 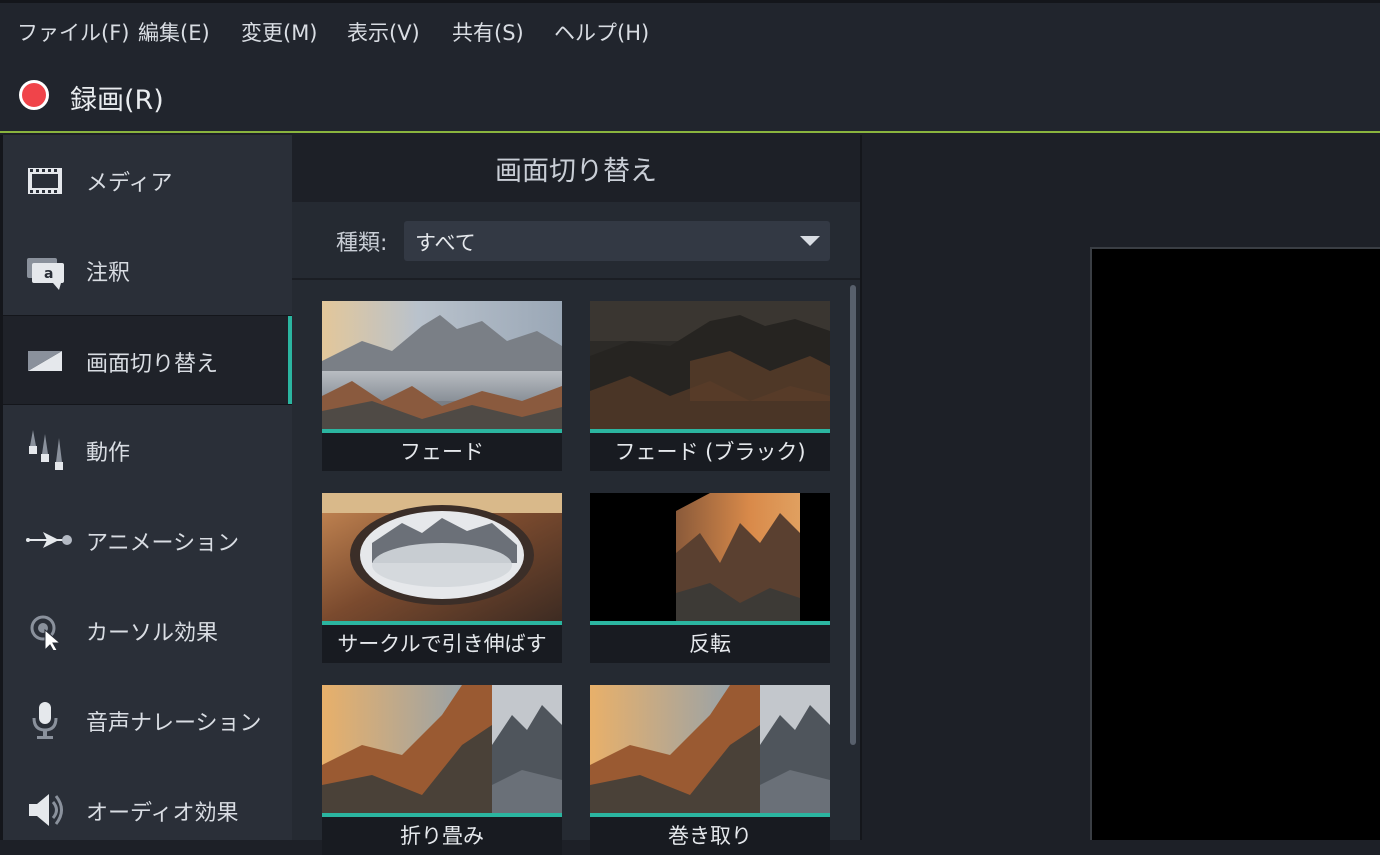 I want to click on type-filter-dropdown: すべて, so click(x=617, y=241).